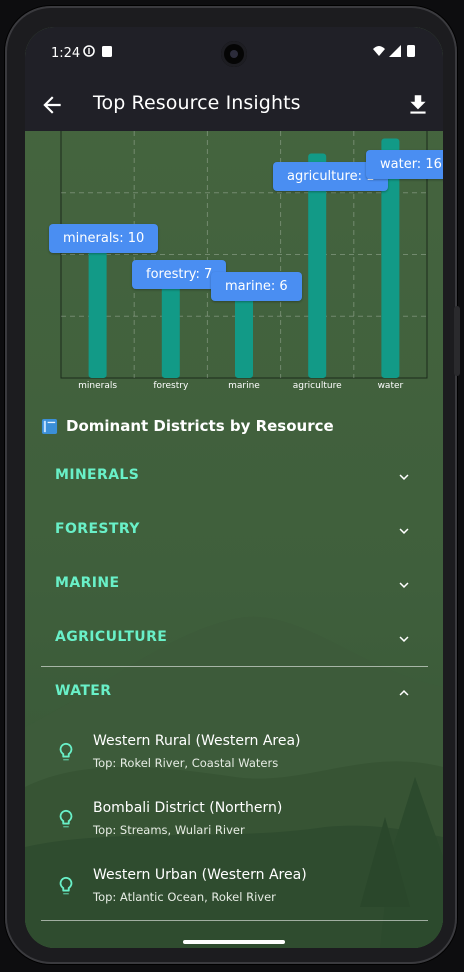 This screenshot has width=464, height=972. What do you see at coordinates (404, 164) in the screenshot?
I see `bar-tooltip-water: water: 16` at bounding box center [404, 164].